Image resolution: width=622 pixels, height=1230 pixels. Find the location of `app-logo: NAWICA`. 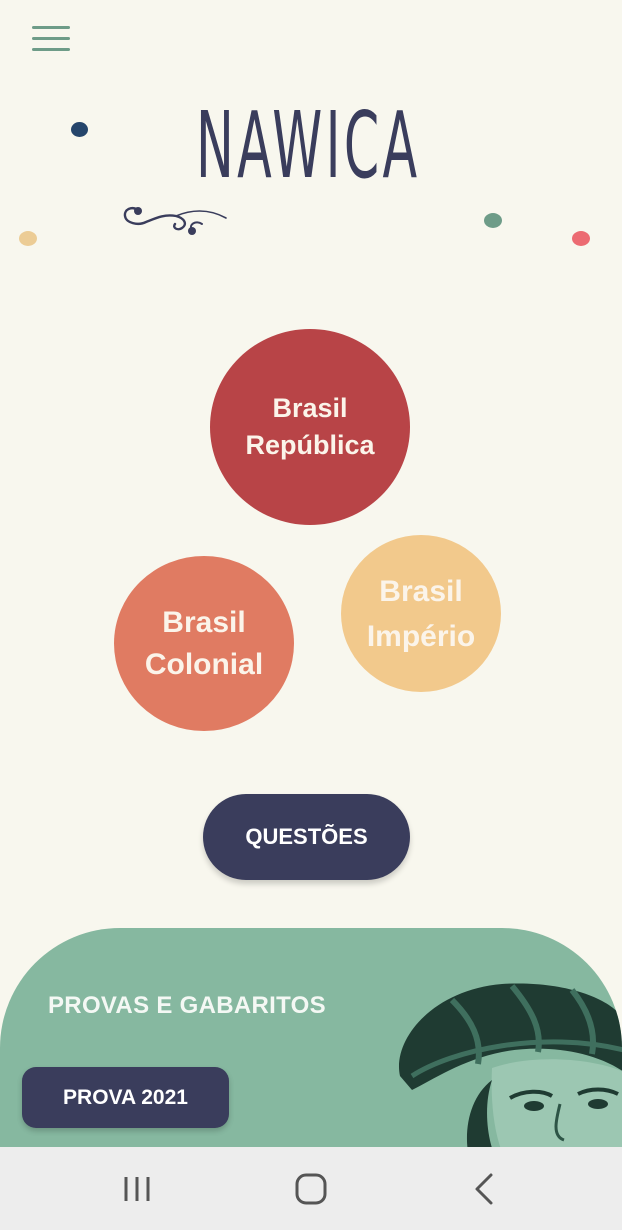

app-logo: NAWICA is located at coordinates (308, 145).